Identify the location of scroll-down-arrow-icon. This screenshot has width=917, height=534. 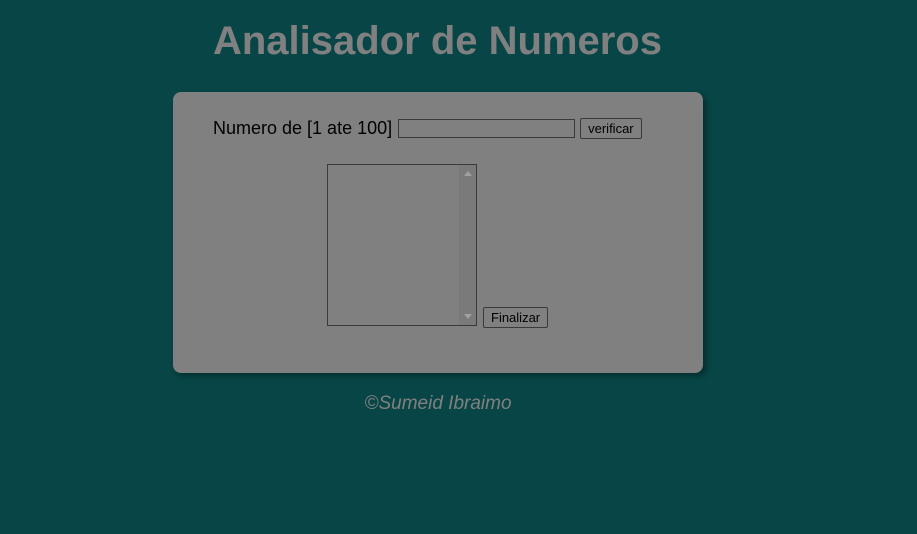
(468, 316).